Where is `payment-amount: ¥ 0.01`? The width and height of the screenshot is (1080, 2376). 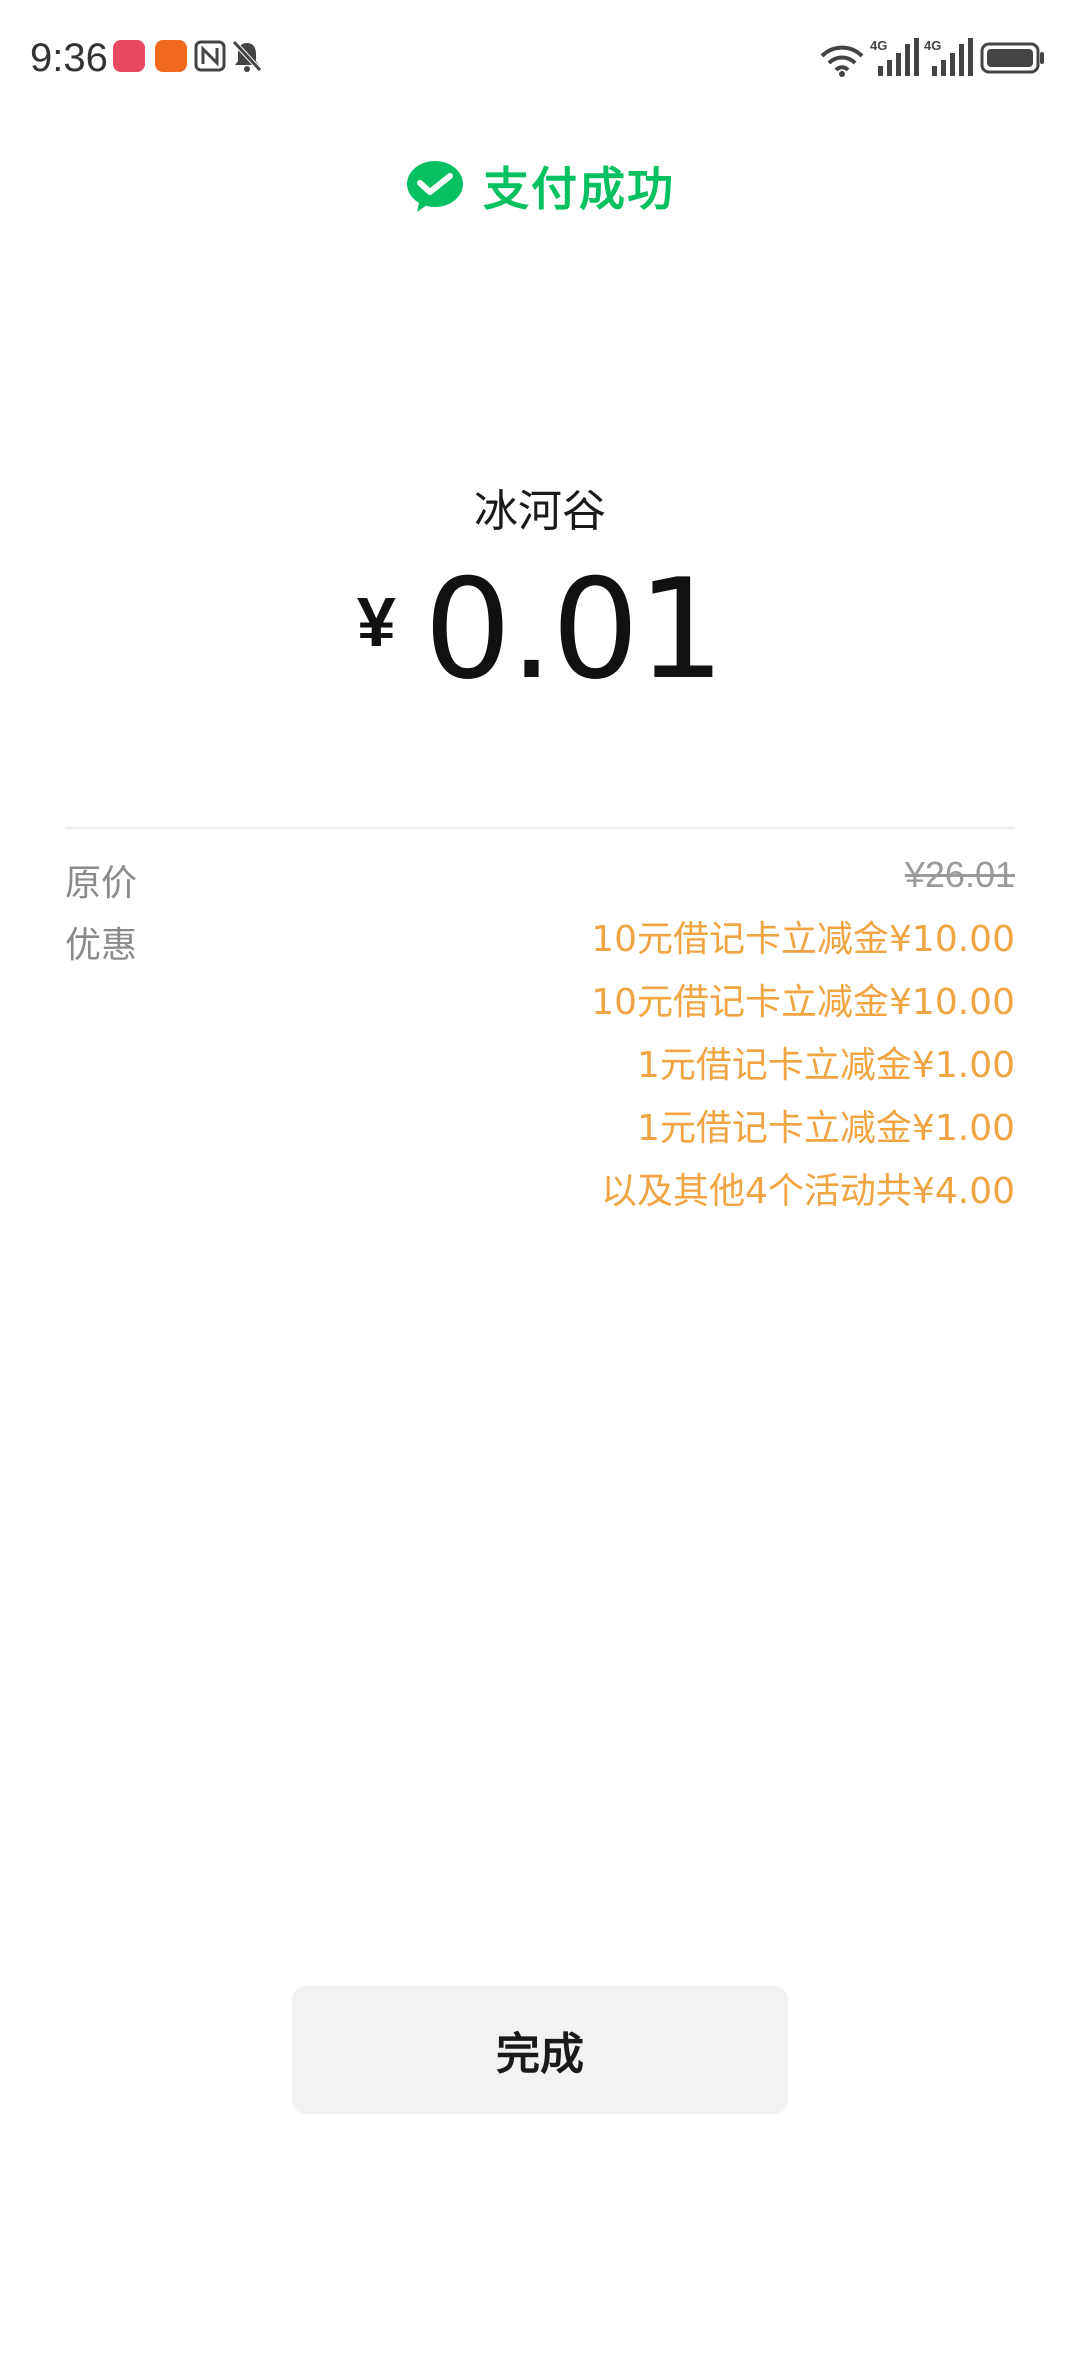
payment-amount: ¥ 0.01 is located at coordinates (540, 630).